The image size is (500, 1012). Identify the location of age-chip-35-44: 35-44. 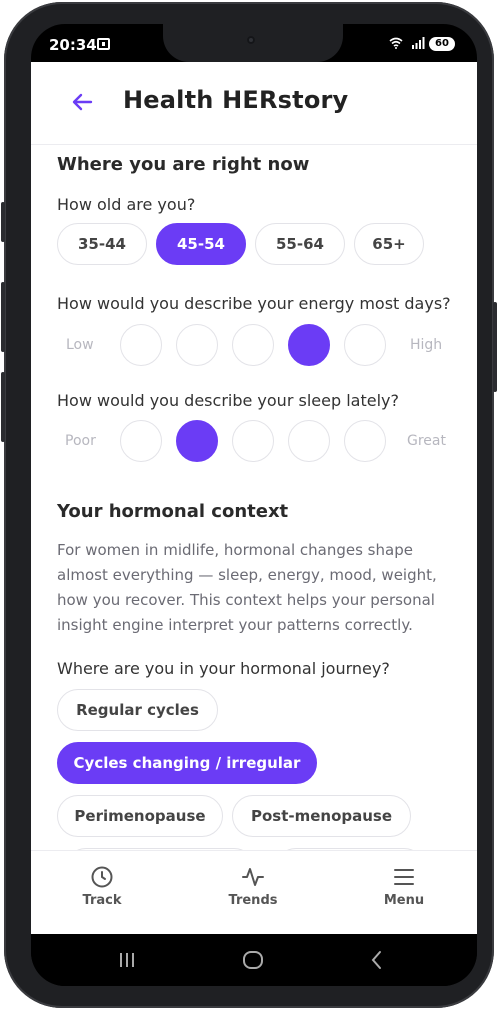
(102, 244).